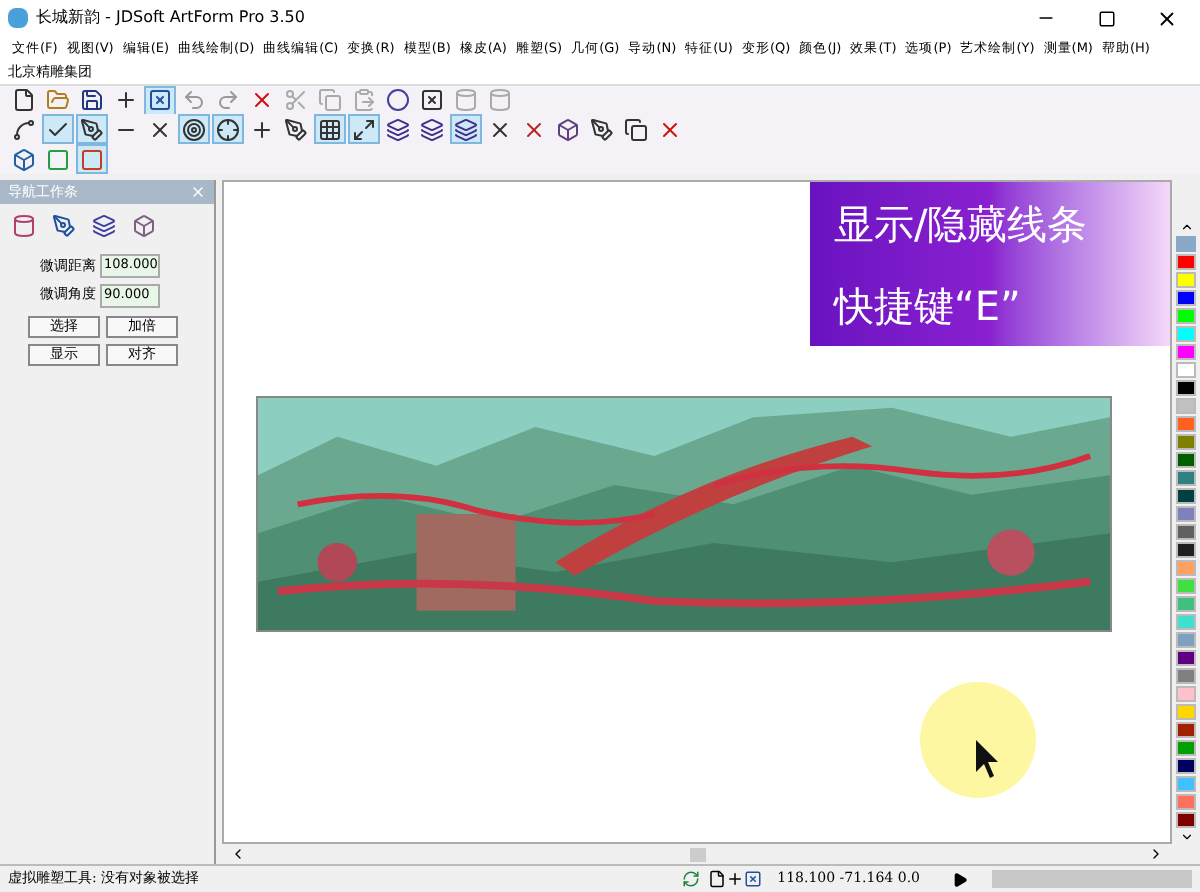 The image size is (1200, 892). Describe the element at coordinates (988, 760) in the screenshot. I see `cursor-icon` at that location.